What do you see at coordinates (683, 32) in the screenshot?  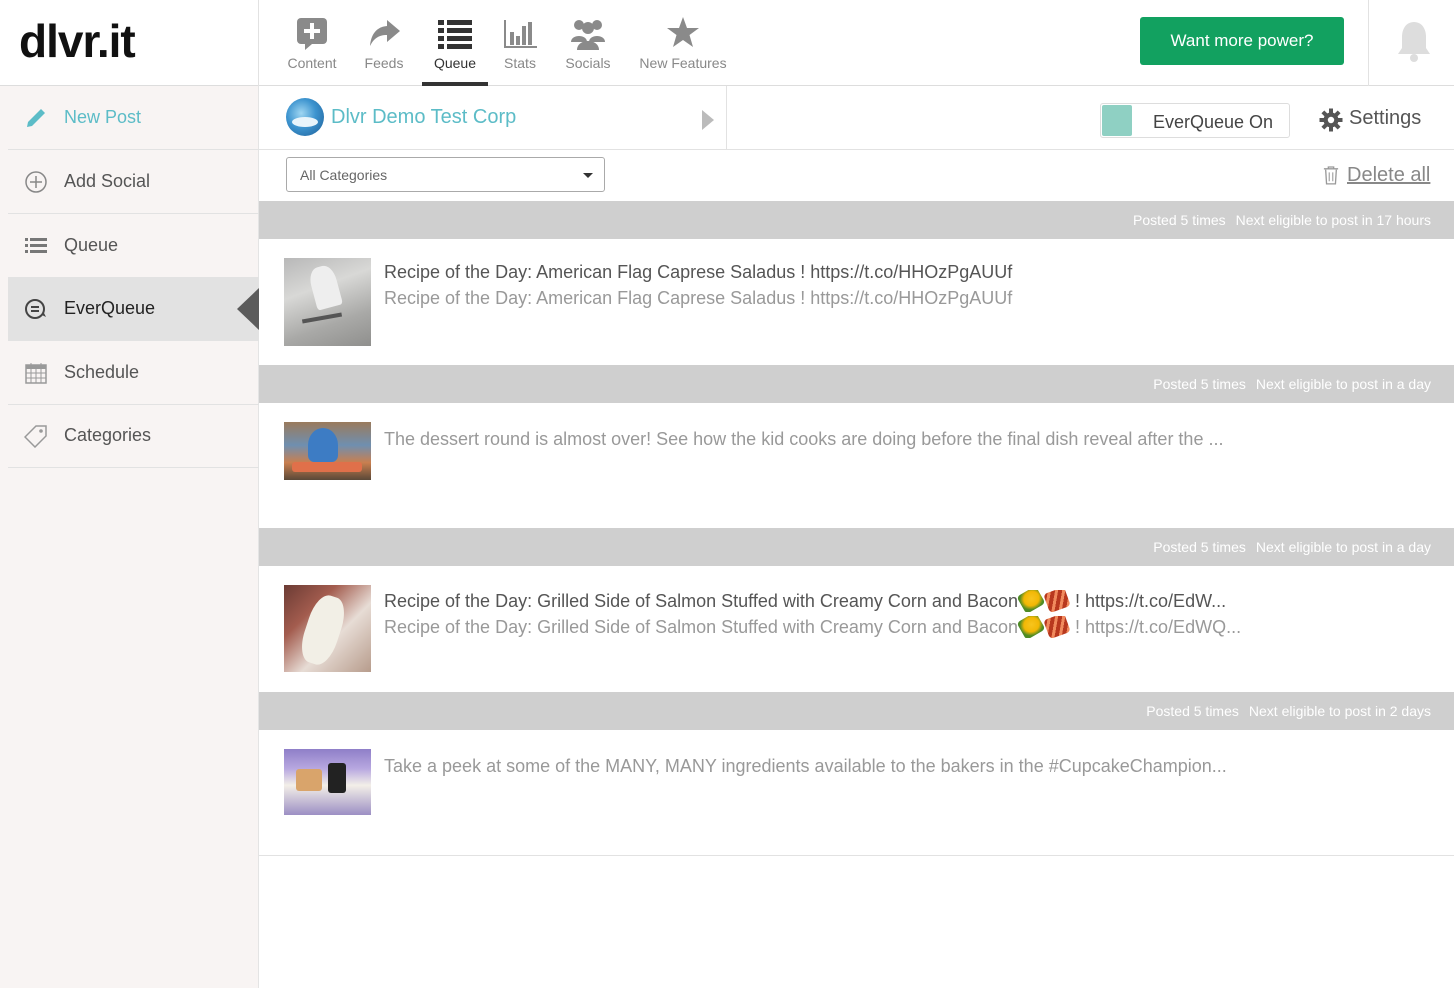 I see `star-icon` at bounding box center [683, 32].